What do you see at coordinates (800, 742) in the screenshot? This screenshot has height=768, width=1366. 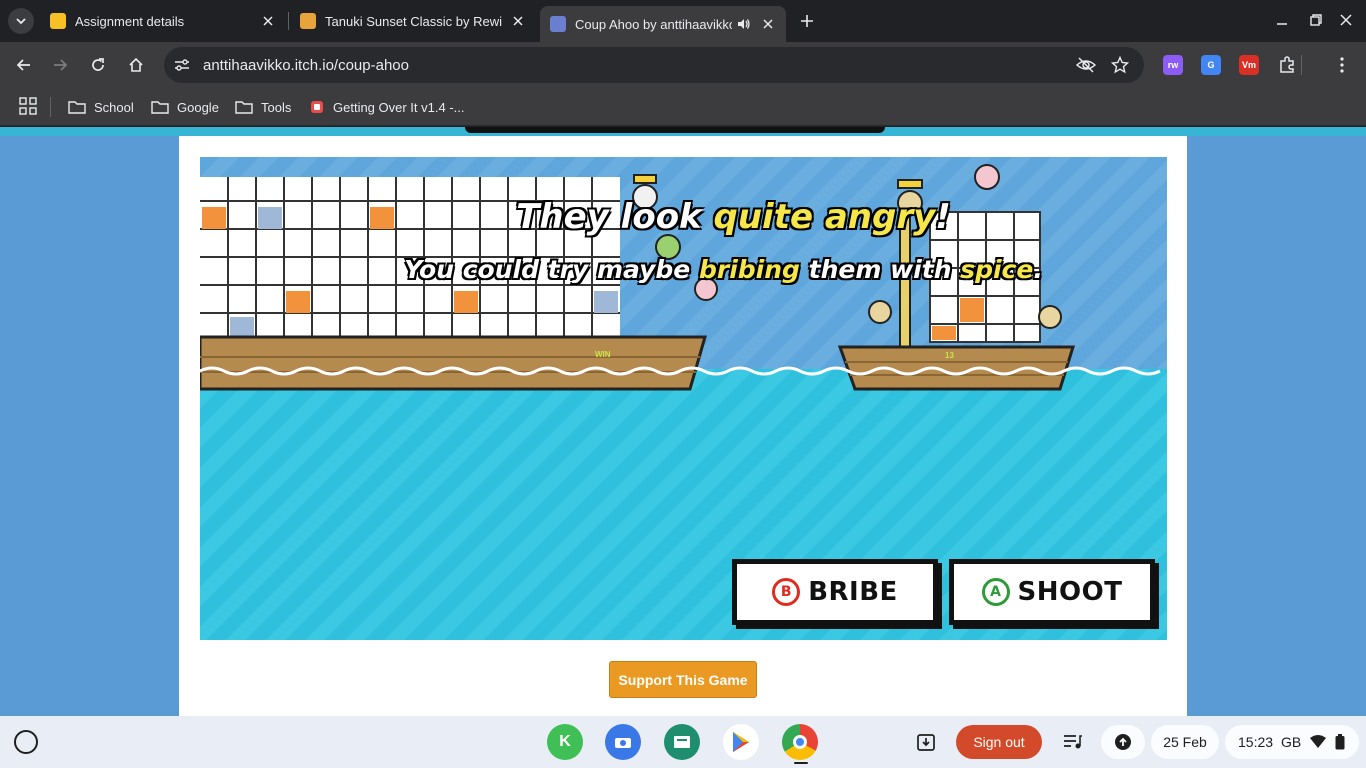 I see `chrome-app-icon` at bounding box center [800, 742].